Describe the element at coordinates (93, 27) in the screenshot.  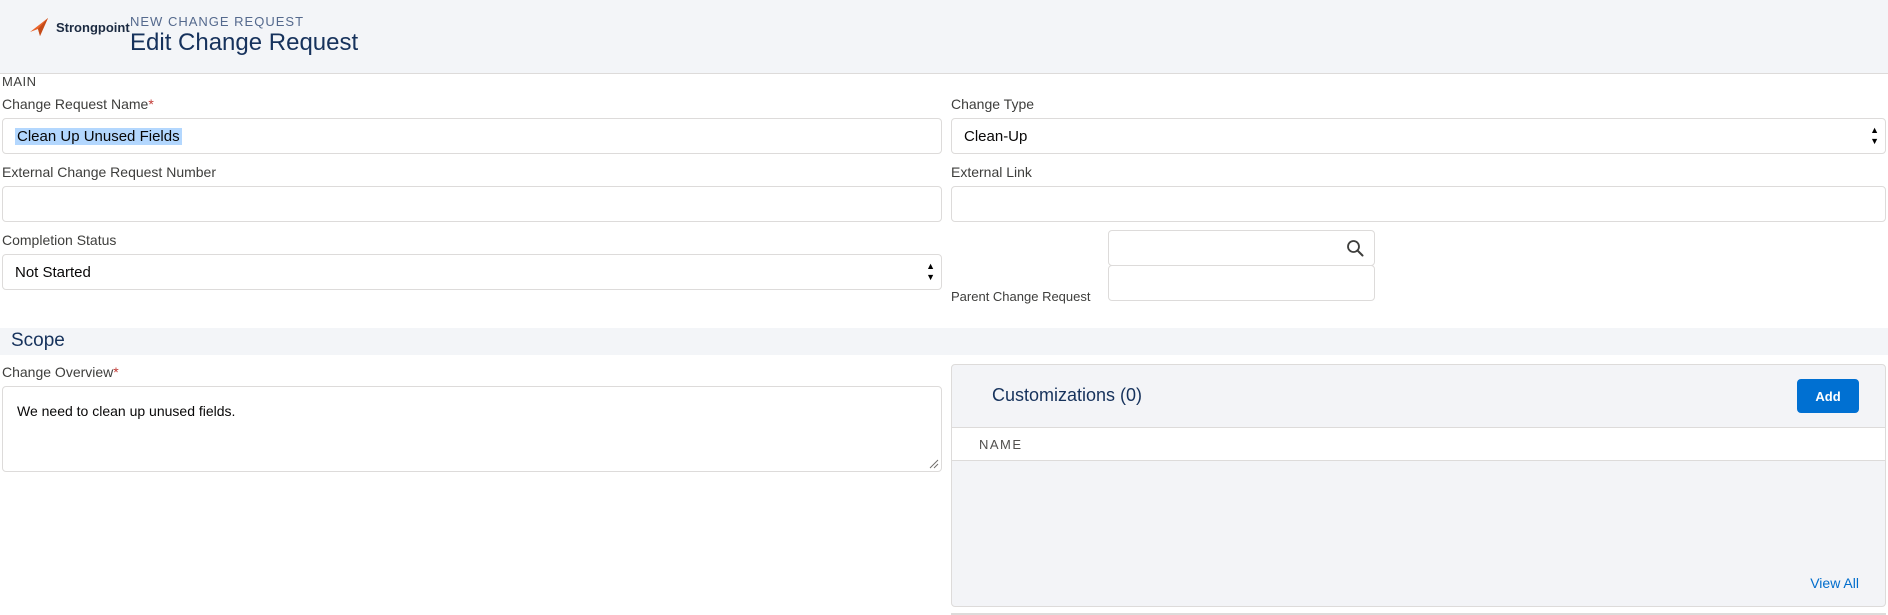
I see `logo-text: Strongpoint` at that location.